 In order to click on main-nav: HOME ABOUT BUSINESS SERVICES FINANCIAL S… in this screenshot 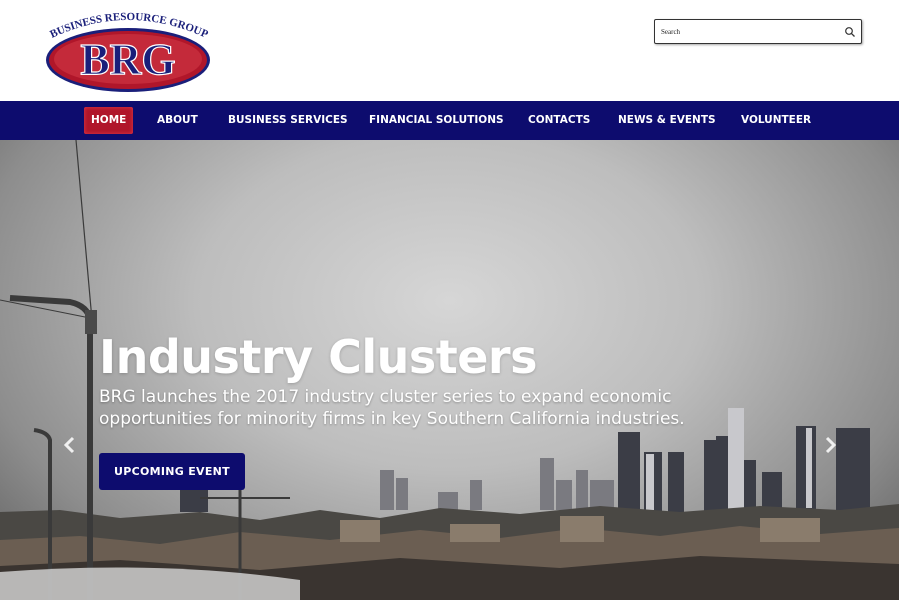, I will do `click(449, 120)`.